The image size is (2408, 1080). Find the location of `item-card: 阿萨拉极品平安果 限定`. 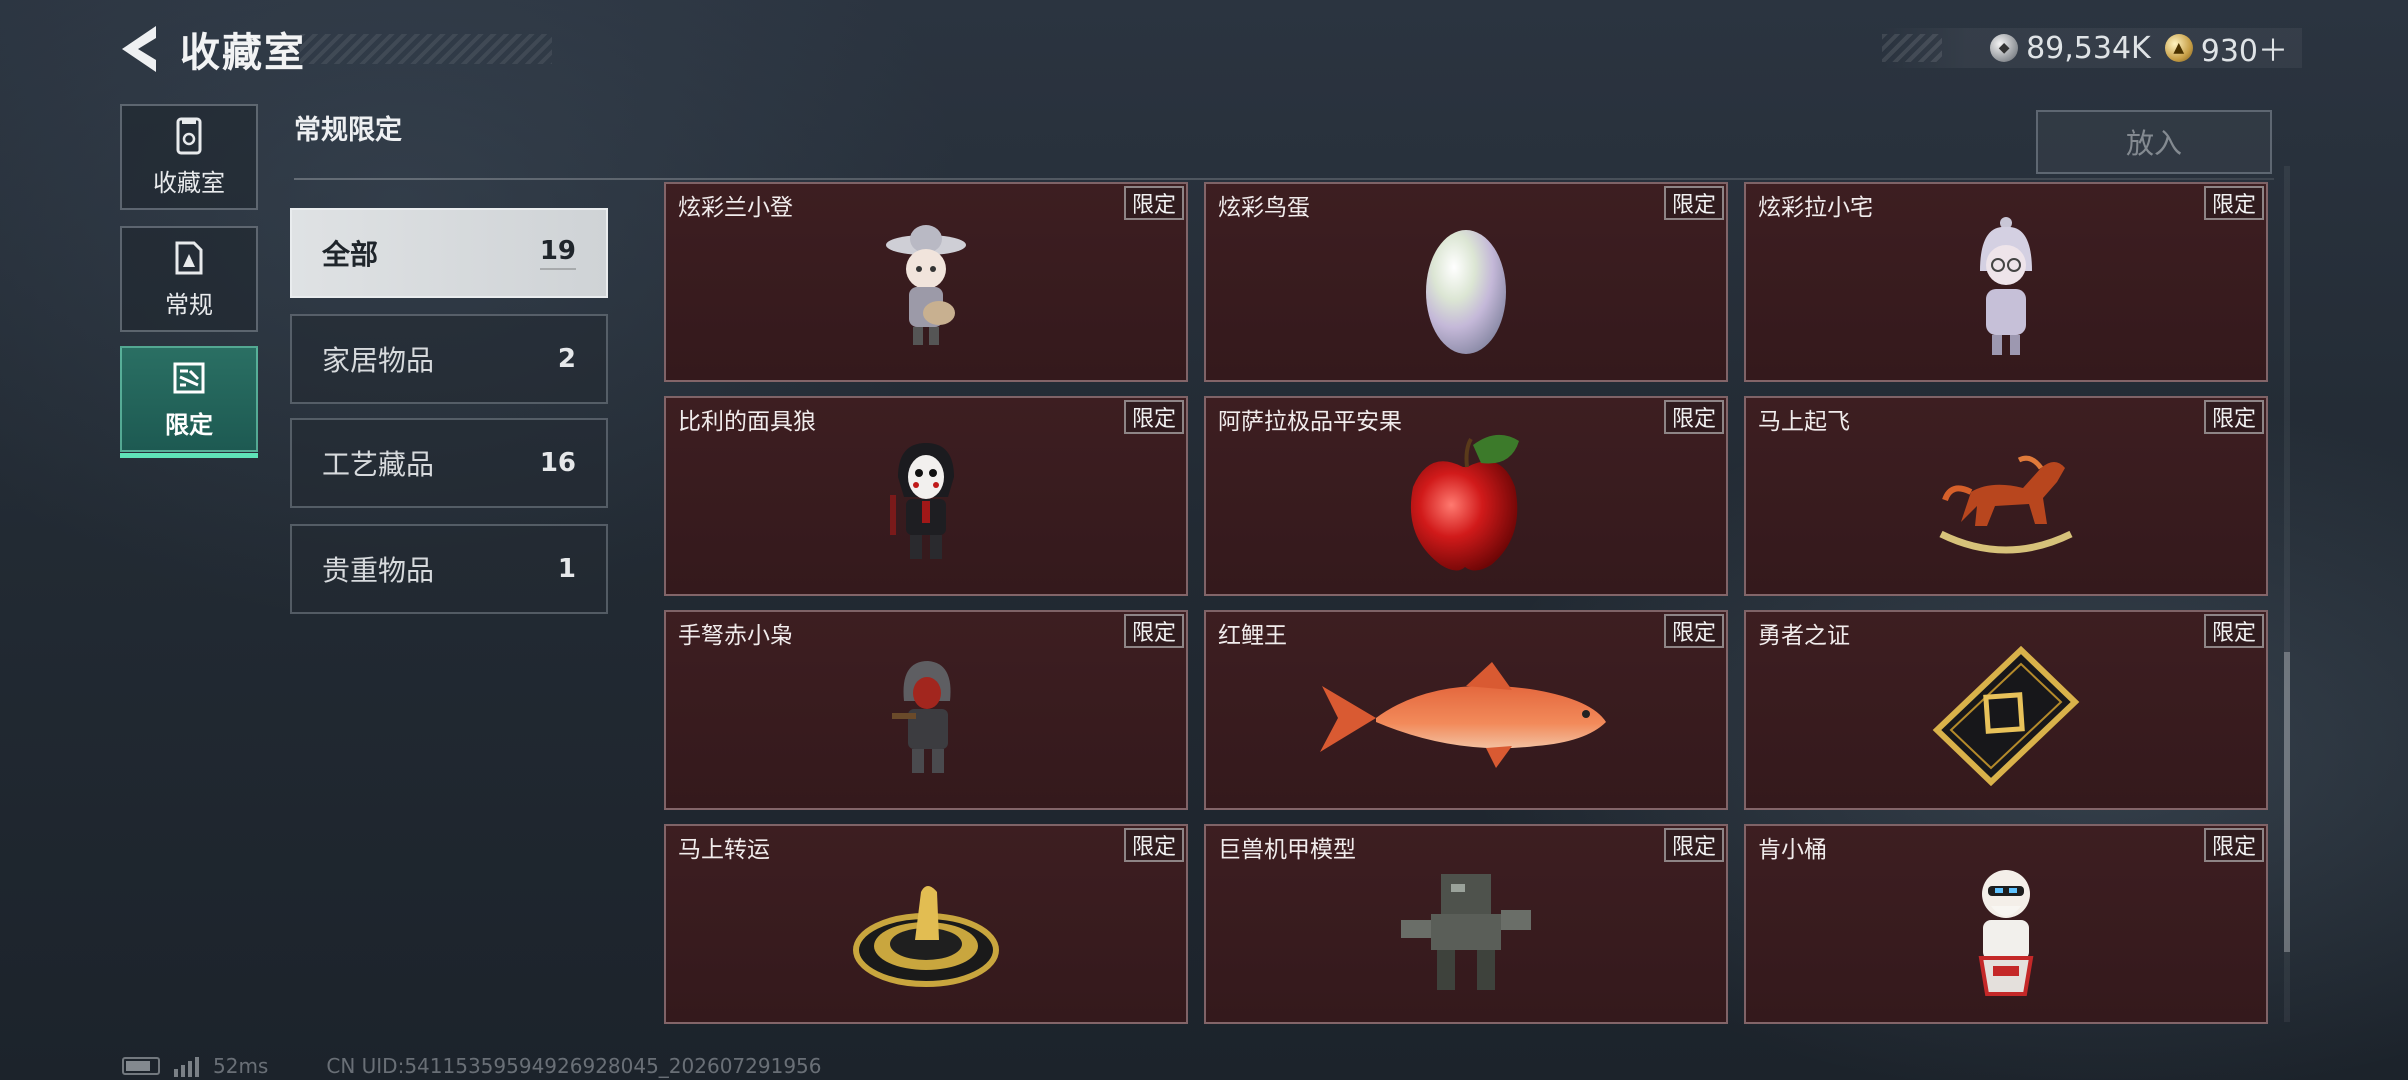

item-card: 阿萨拉极品平安果 限定 is located at coordinates (1466, 496).